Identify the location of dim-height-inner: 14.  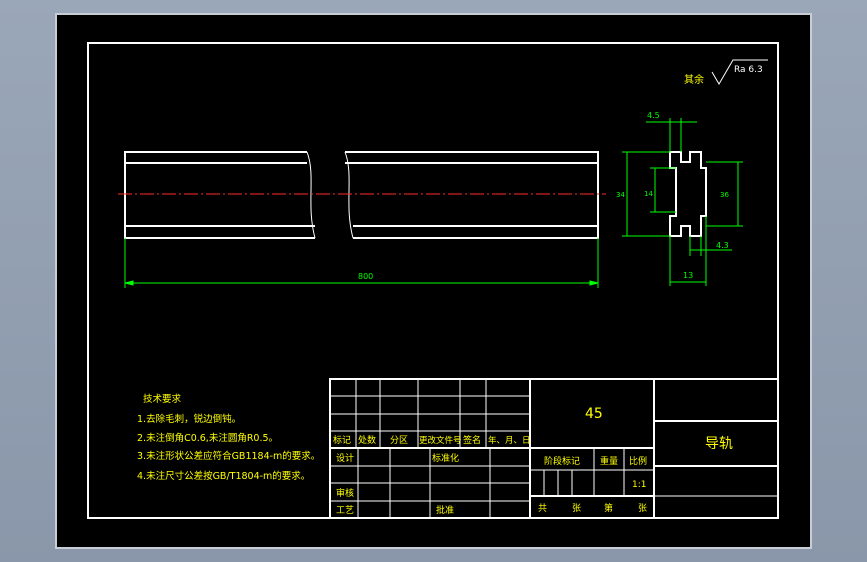
(648, 194).